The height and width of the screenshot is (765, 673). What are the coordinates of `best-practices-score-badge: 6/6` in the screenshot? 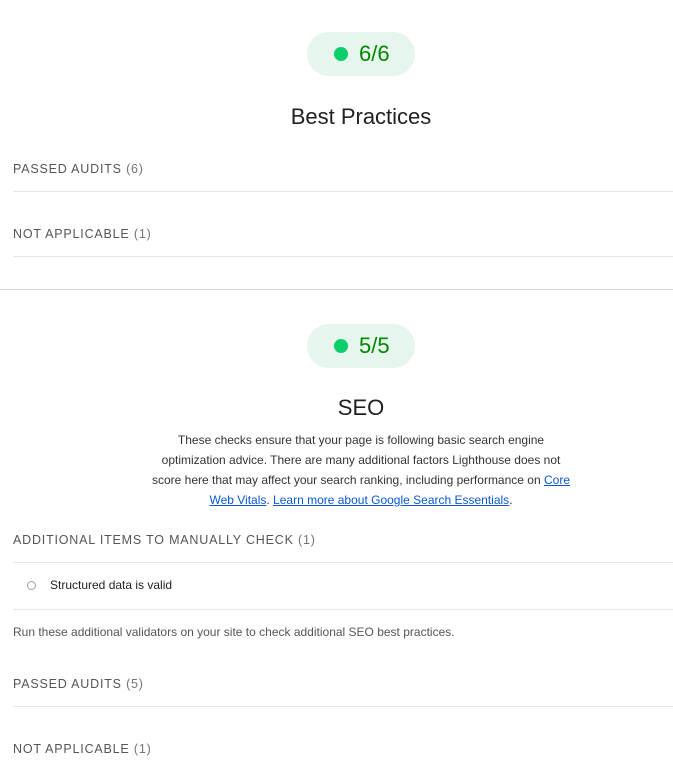 It's located at (361, 54).